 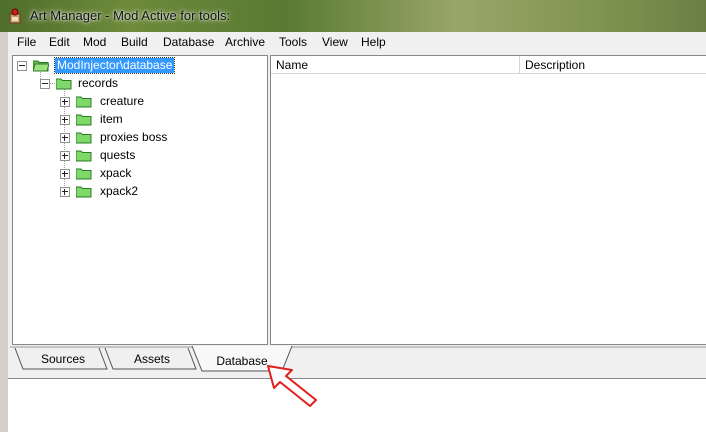 What do you see at coordinates (98, 83) in the screenshot?
I see `tree-node-label: records` at bounding box center [98, 83].